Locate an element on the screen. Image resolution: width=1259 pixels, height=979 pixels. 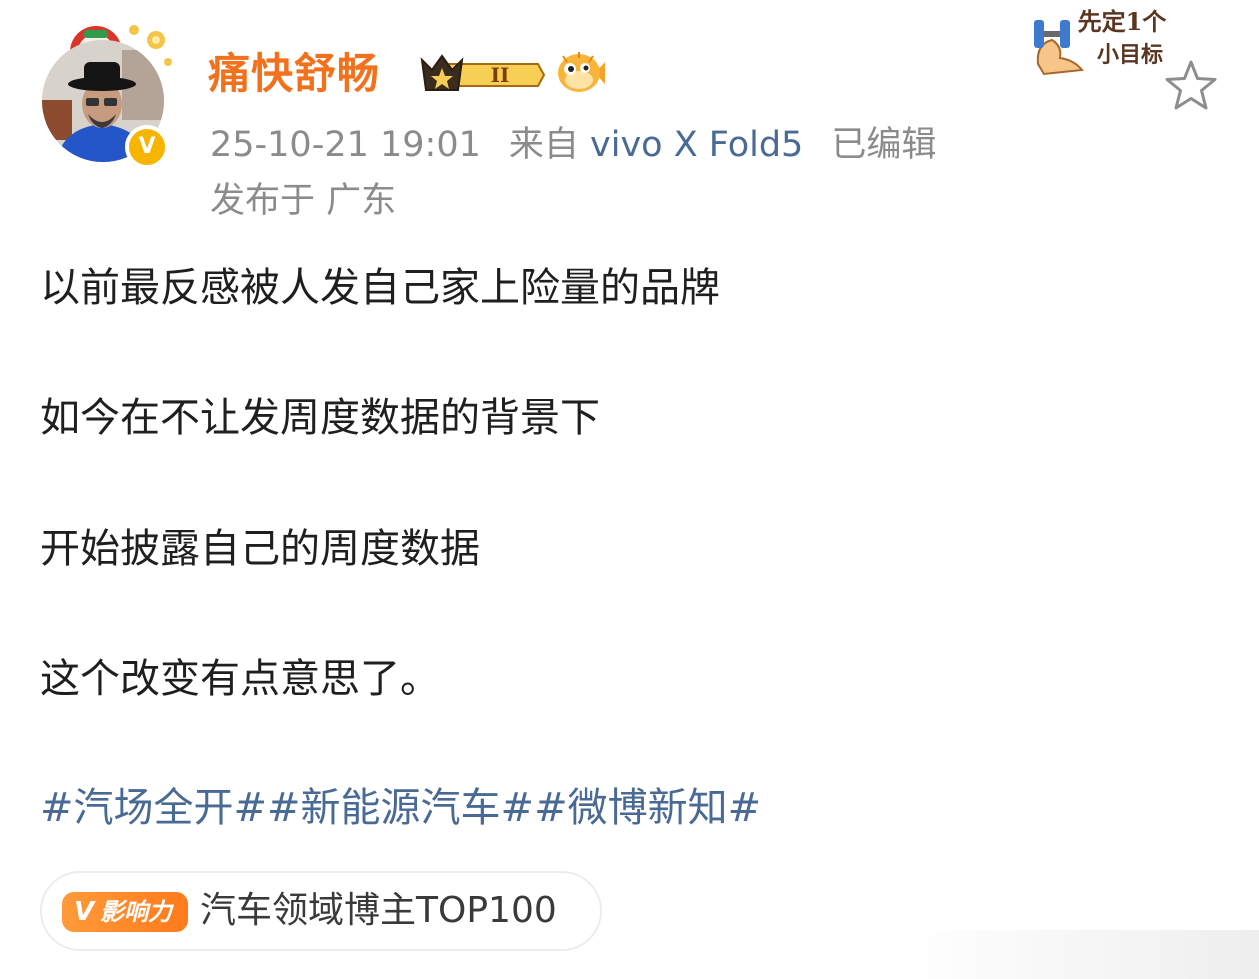
post-meta: 25-10-21 19:01 来自 vivo X Fold5 已编辑 is located at coordinates (573, 145).